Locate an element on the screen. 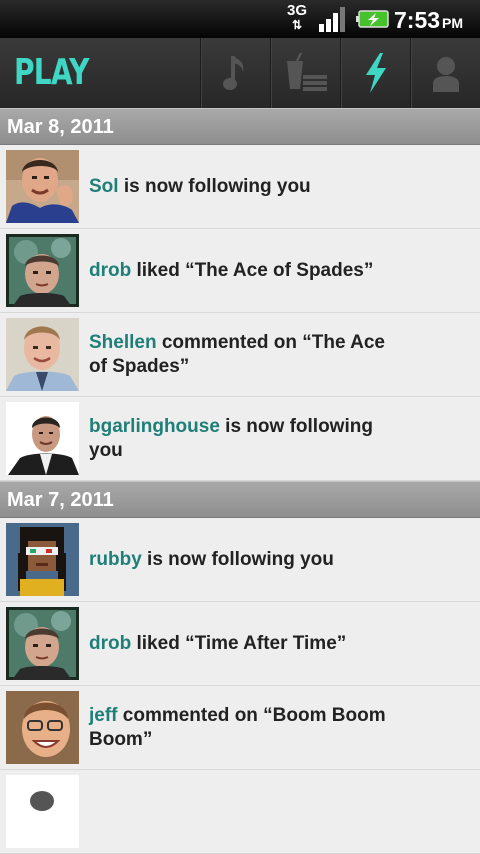  list-item: jeff commented on “Boom Boom Boom” is located at coordinates (240, 728).